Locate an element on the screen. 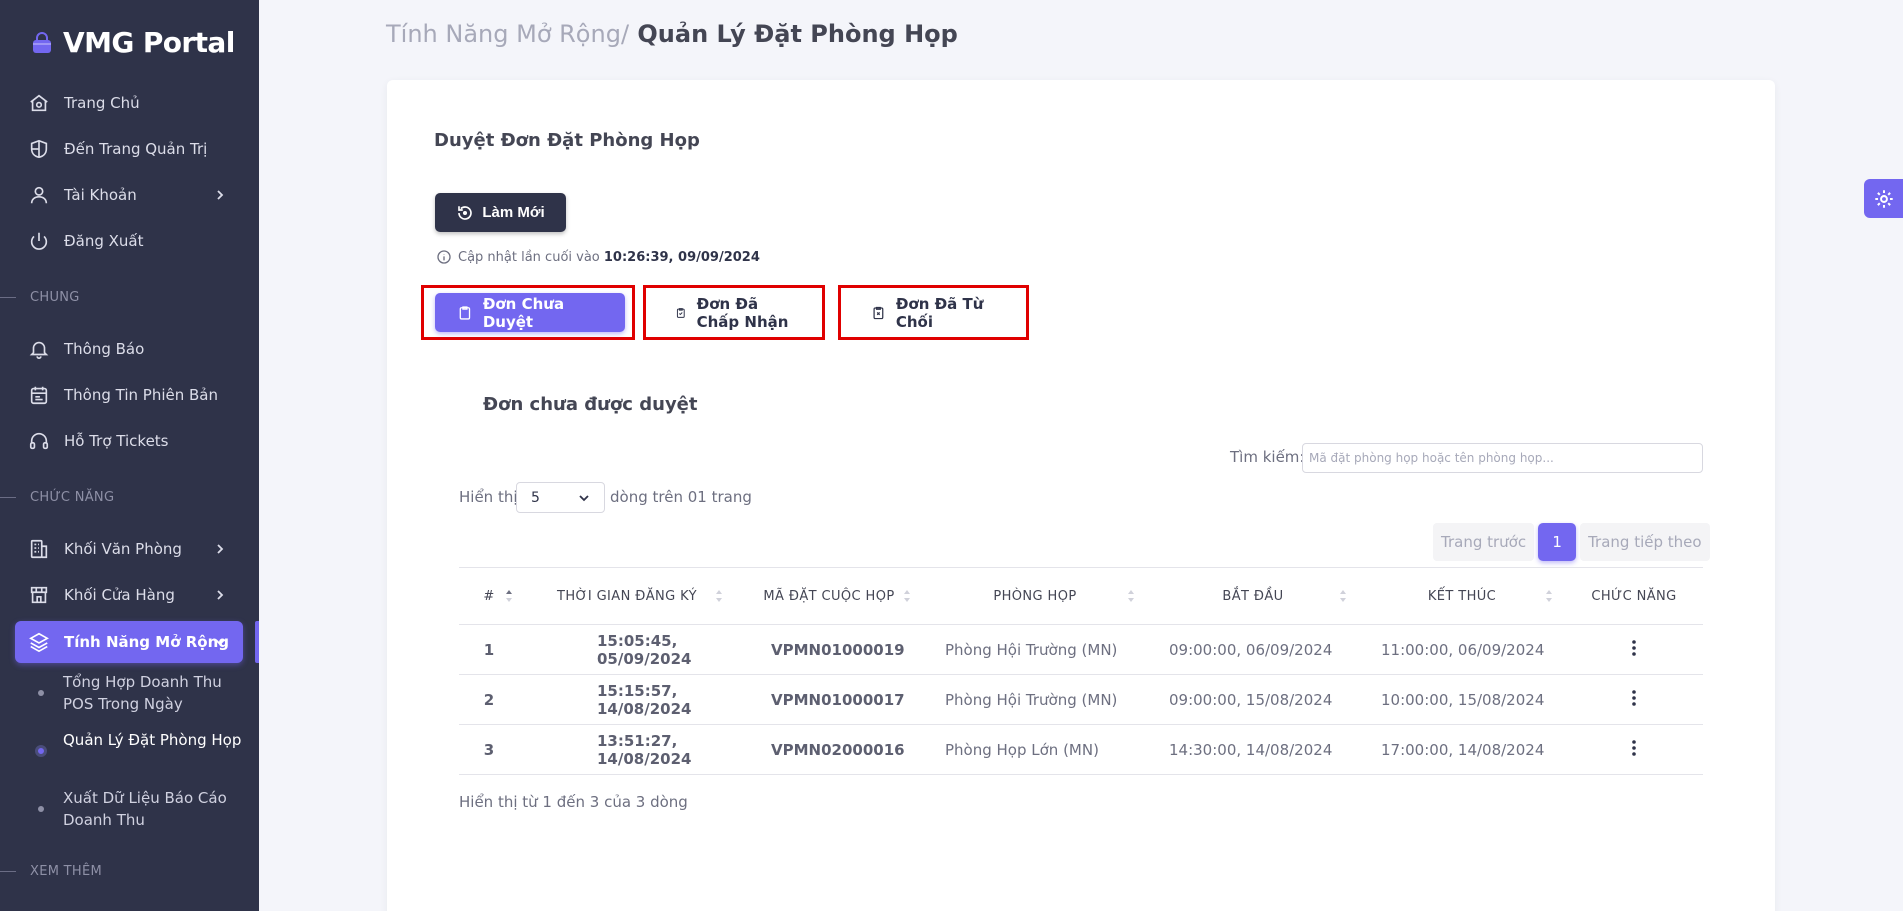  search-input is located at coordinates (1502, 458).